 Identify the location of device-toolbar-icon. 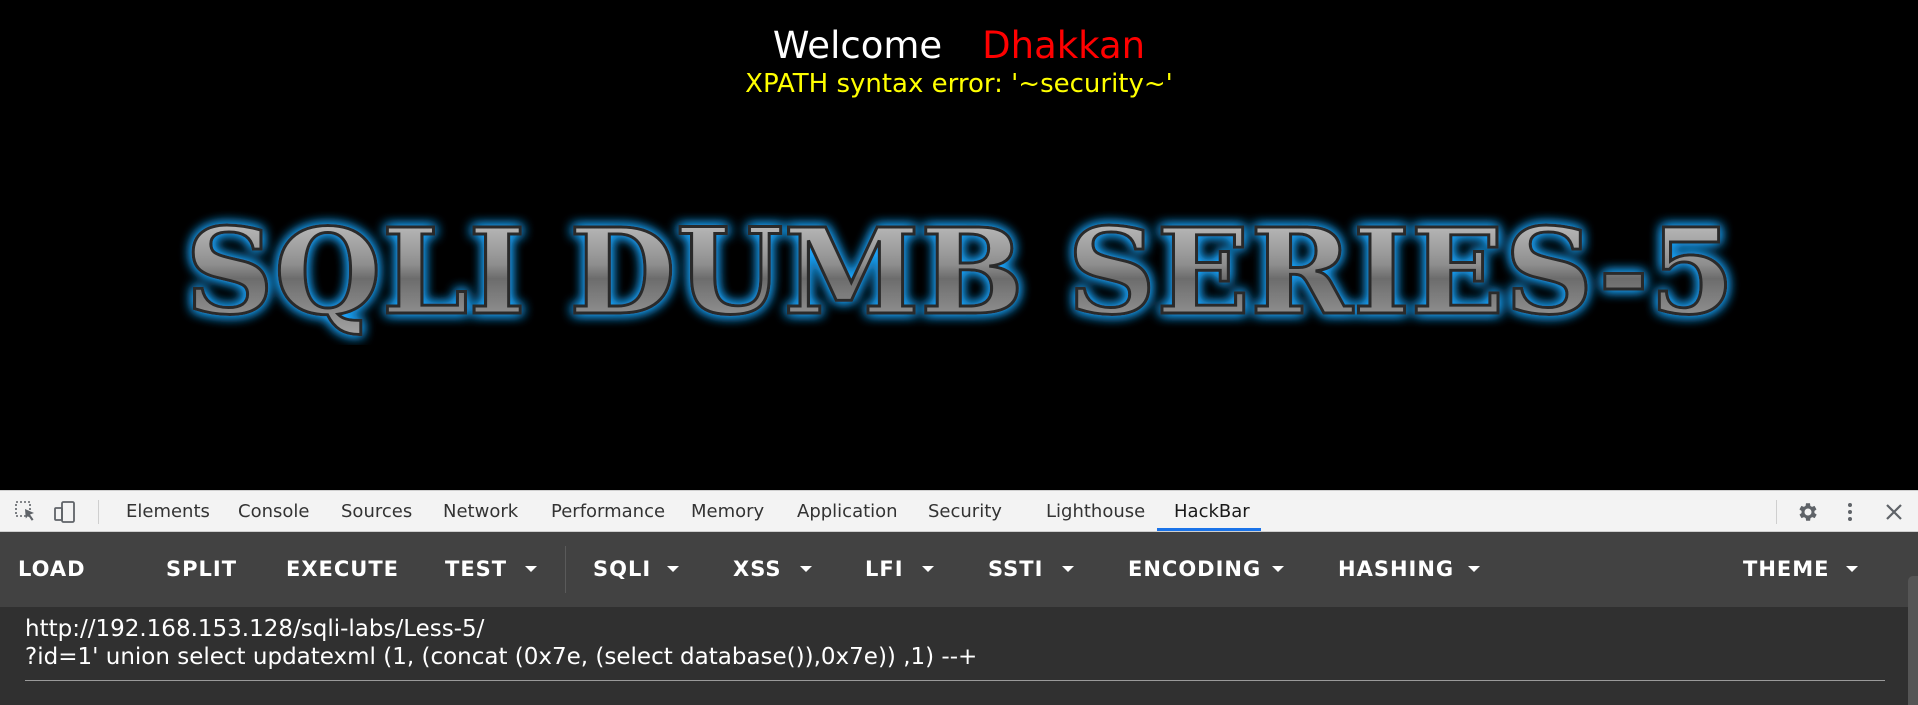
(65, 512).